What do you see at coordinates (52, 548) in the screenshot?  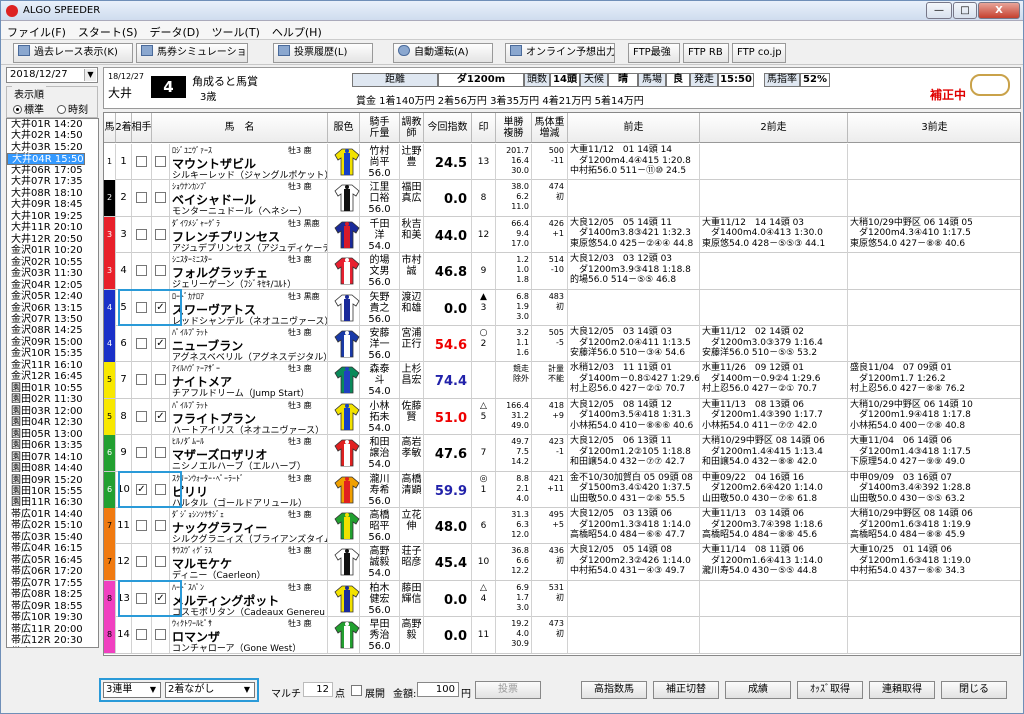 I see `race-list-item: 帯広04R 16:15` at bounding box center [52, 548].